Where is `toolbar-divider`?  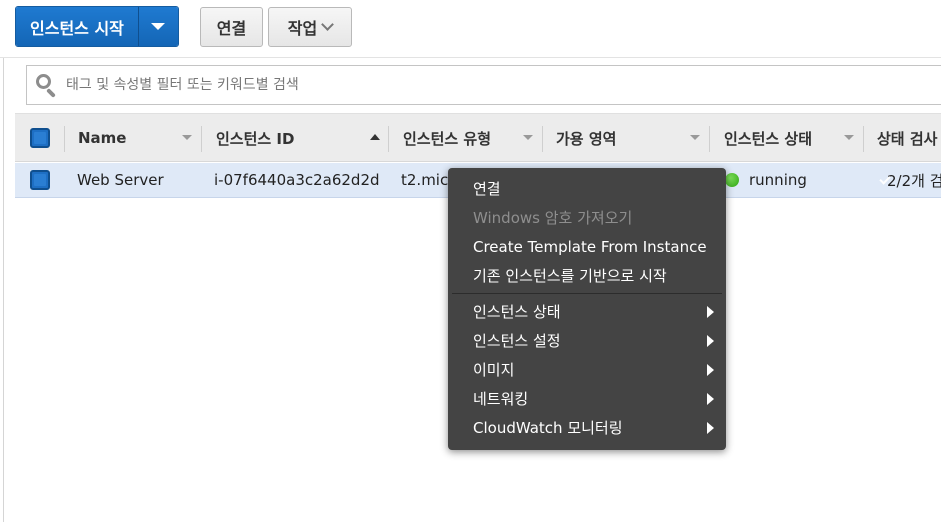 toolbar-divider is located at coordinates (470, 57).